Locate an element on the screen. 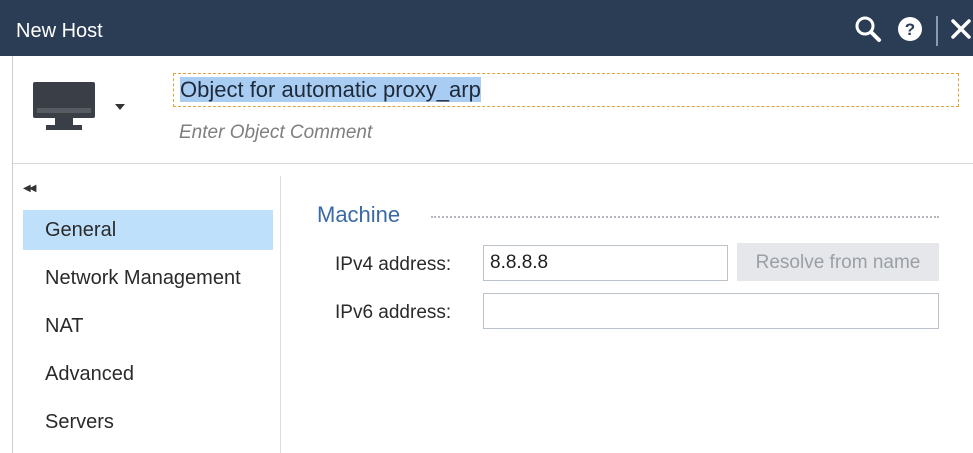 The width and height of the screenshot is (973, 453). resolve-from-name-button: Resolve from name is located at coordinates (838, 262).